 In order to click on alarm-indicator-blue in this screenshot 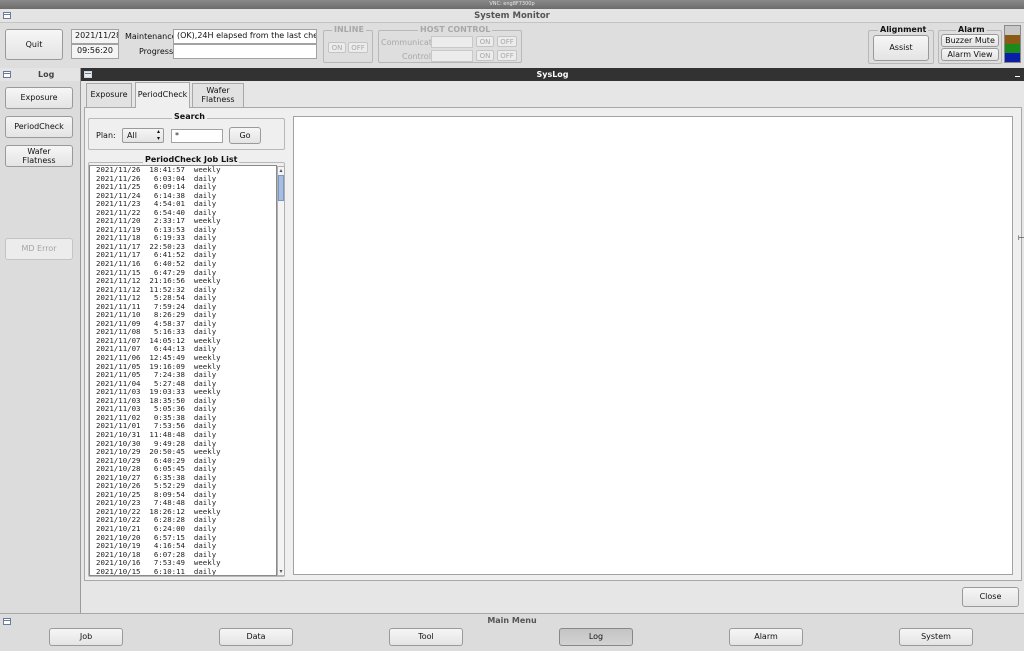, I will do `click(1012, 57)`.